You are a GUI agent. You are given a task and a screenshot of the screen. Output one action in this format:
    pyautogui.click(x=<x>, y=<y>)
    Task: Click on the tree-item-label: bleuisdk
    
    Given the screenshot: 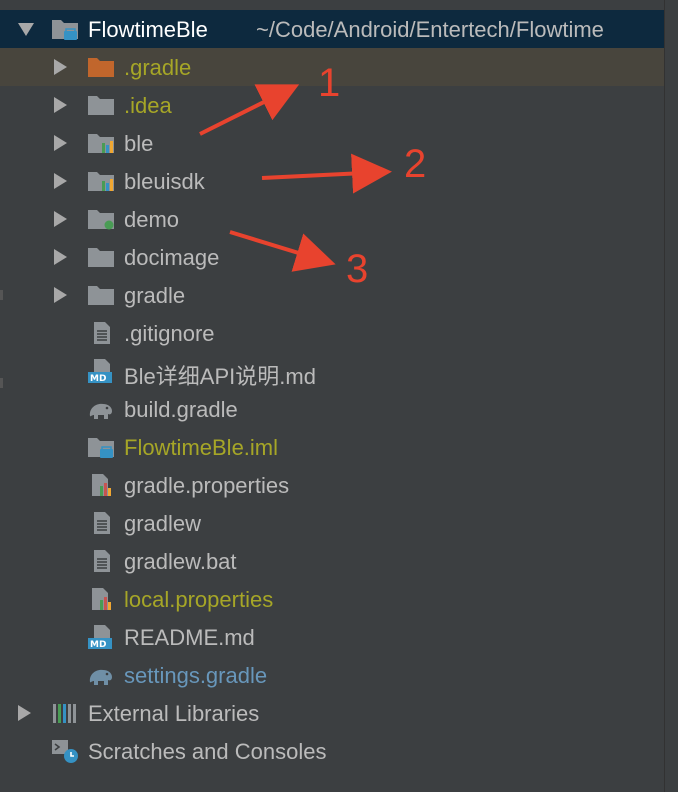 What is the action you would take?
    pyautogui.click(x=164, y=181)
    